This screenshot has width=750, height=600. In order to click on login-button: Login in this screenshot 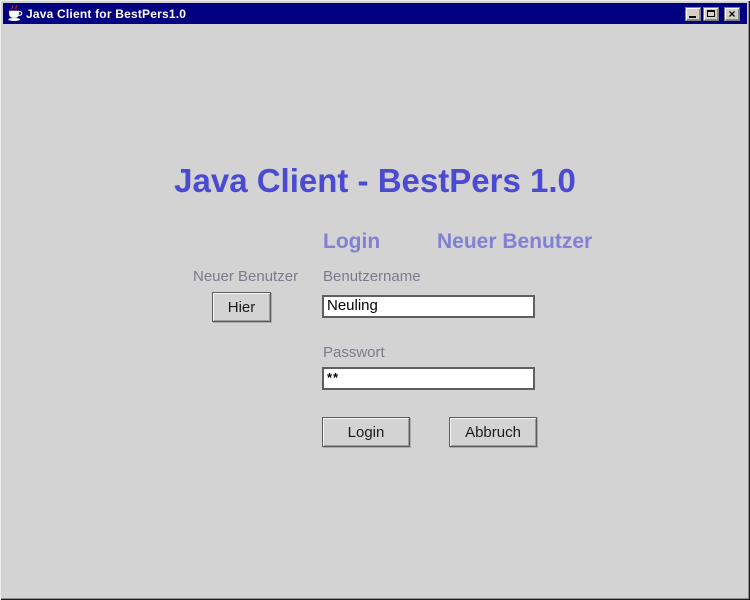, I will do `click(366, 432)`.